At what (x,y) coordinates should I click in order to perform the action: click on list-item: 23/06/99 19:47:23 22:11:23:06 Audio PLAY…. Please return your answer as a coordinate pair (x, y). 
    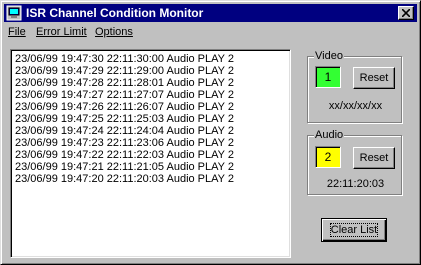
    Looking at the image, I should click on (124, 143).